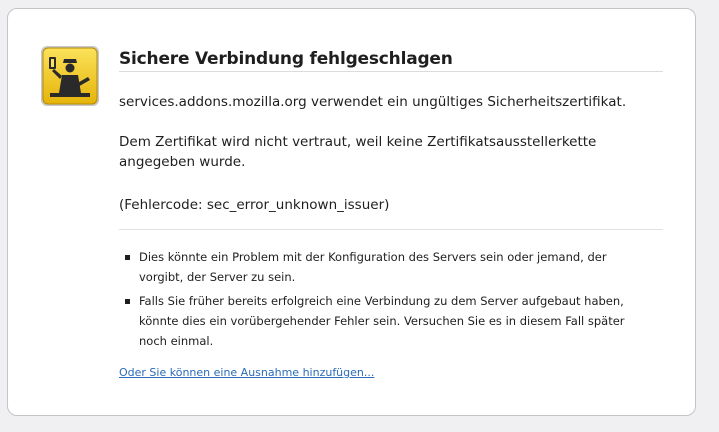 This screenshot has width=719, height=432. I want to click on title-divider, so click(391, 71).